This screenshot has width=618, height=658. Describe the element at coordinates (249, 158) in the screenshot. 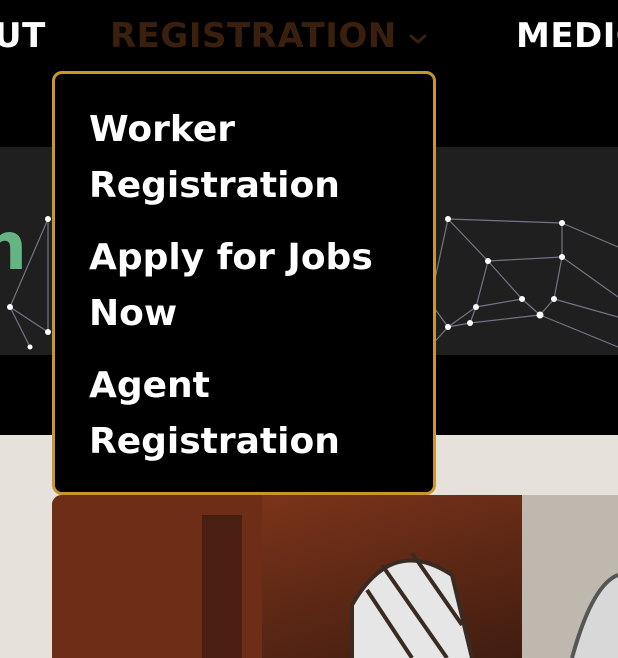

I see `menu-item-worker-registration: Worker Registration` at that location.